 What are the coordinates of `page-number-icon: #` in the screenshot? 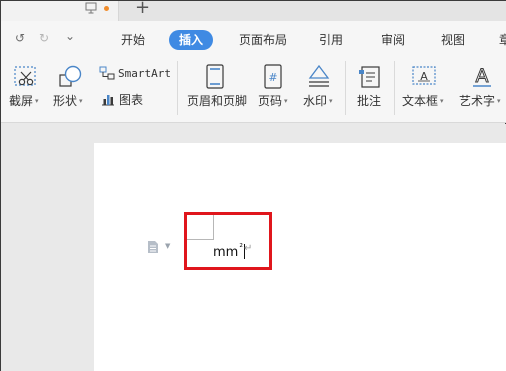 It's located at (273, 76).